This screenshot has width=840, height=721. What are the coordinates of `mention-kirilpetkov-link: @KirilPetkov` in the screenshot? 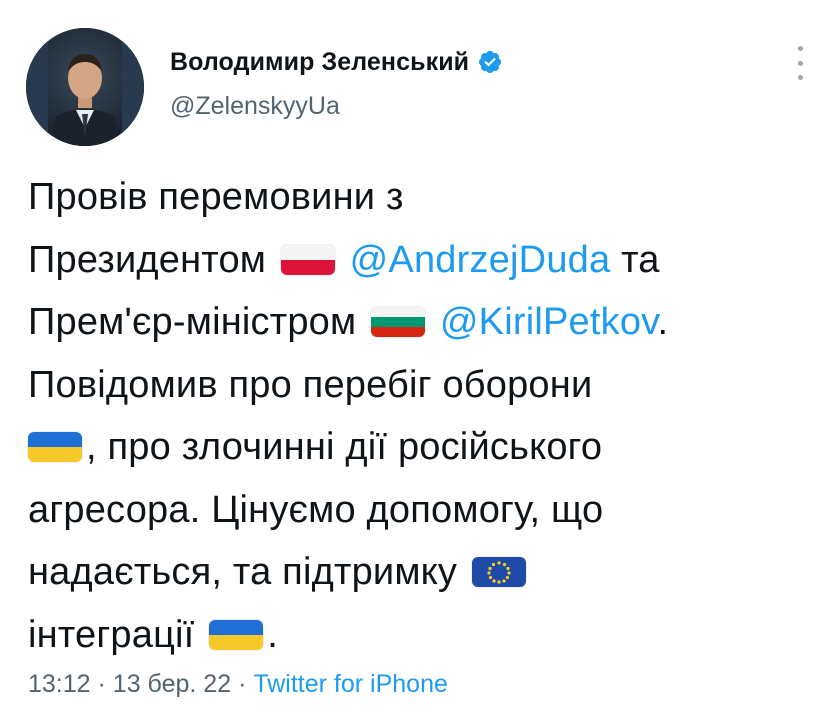 It's located at (549, 322).